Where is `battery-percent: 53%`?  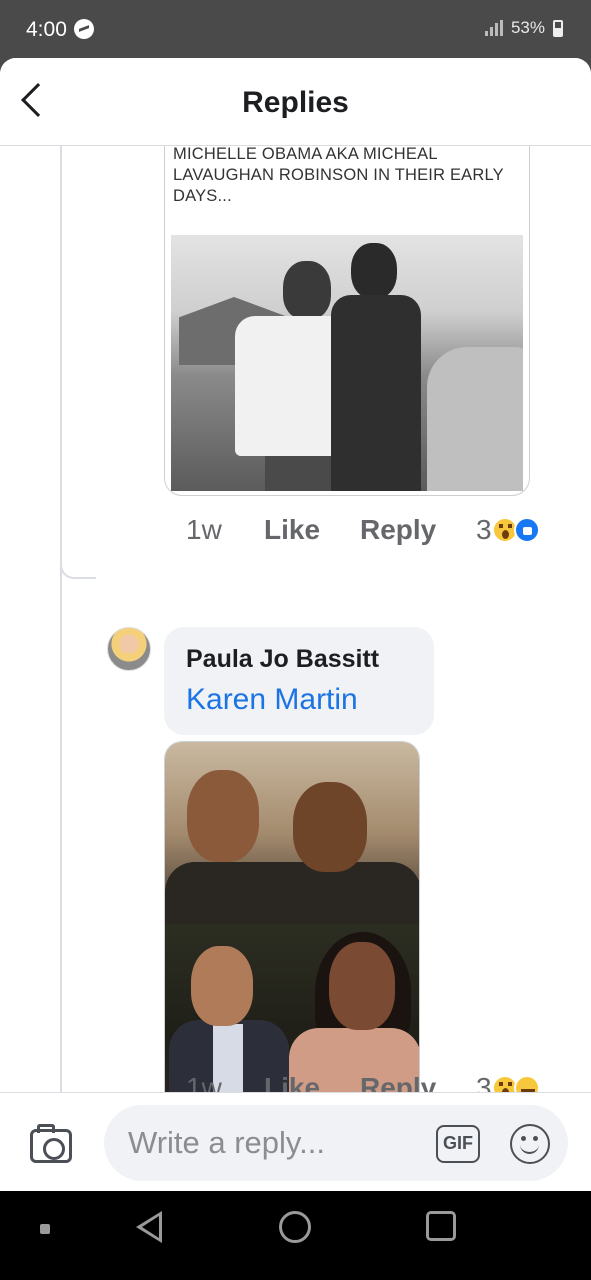 battery-percent: 53% is located at coordinates (527, 27).